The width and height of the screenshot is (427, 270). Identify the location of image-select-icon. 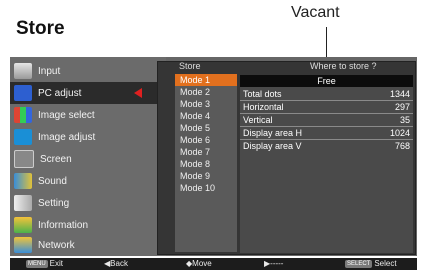
(23, 115).